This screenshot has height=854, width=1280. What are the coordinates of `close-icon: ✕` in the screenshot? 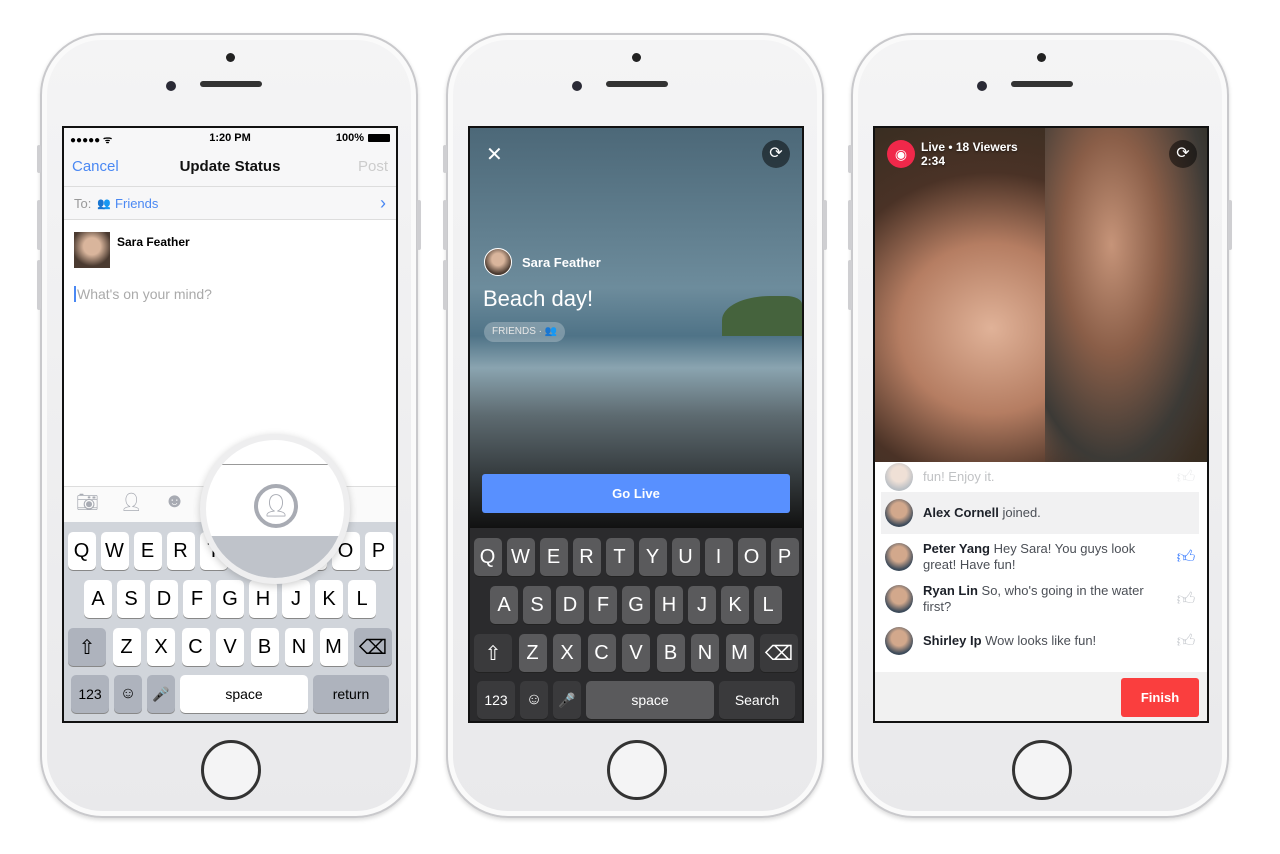 It's located at (494, 154).